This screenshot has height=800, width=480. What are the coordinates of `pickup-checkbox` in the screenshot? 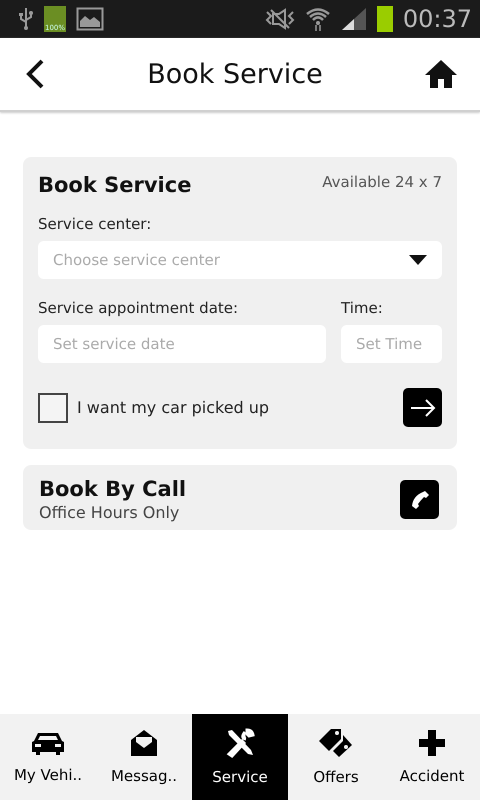 It's located at (53, 407).